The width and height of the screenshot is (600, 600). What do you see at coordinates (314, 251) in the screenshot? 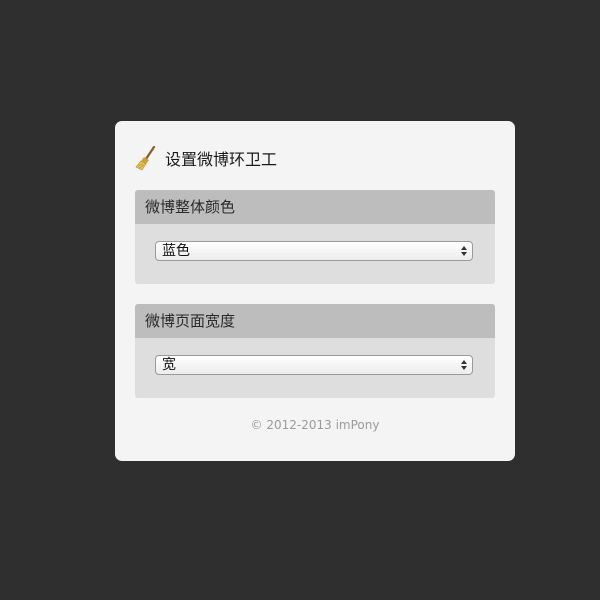
I see `color-select: 蓝色` at bounding box center [314, 251].